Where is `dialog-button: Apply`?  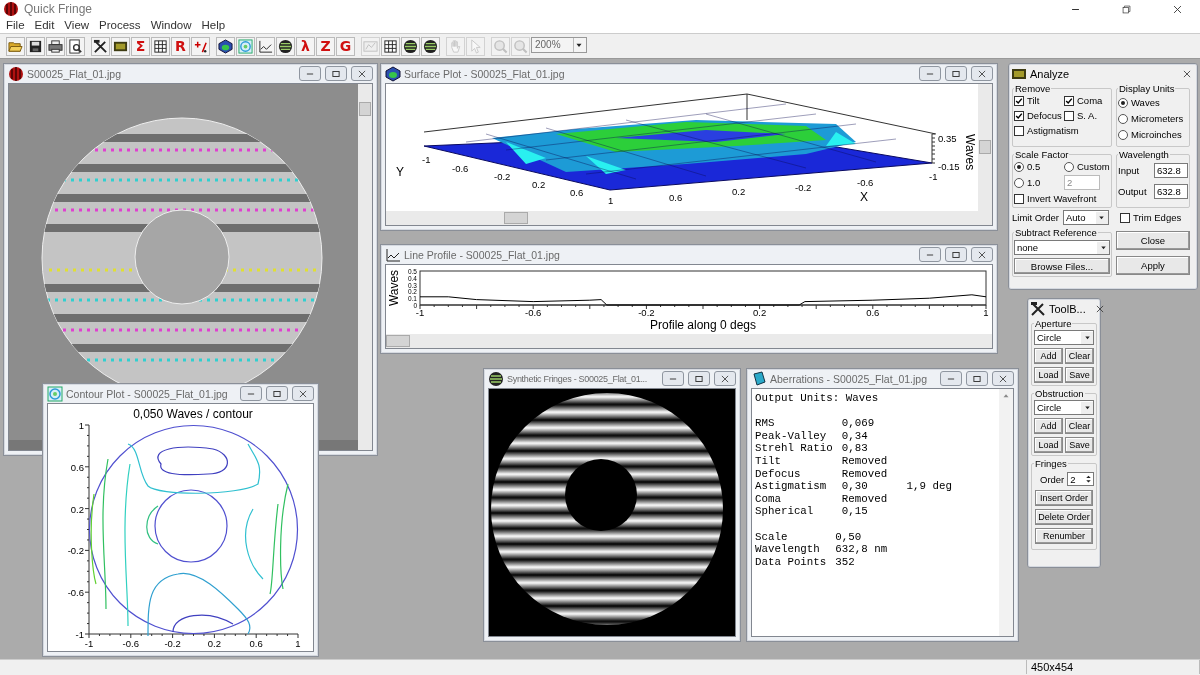 dialog-button: Apply is located at coordinates (1153, 265).